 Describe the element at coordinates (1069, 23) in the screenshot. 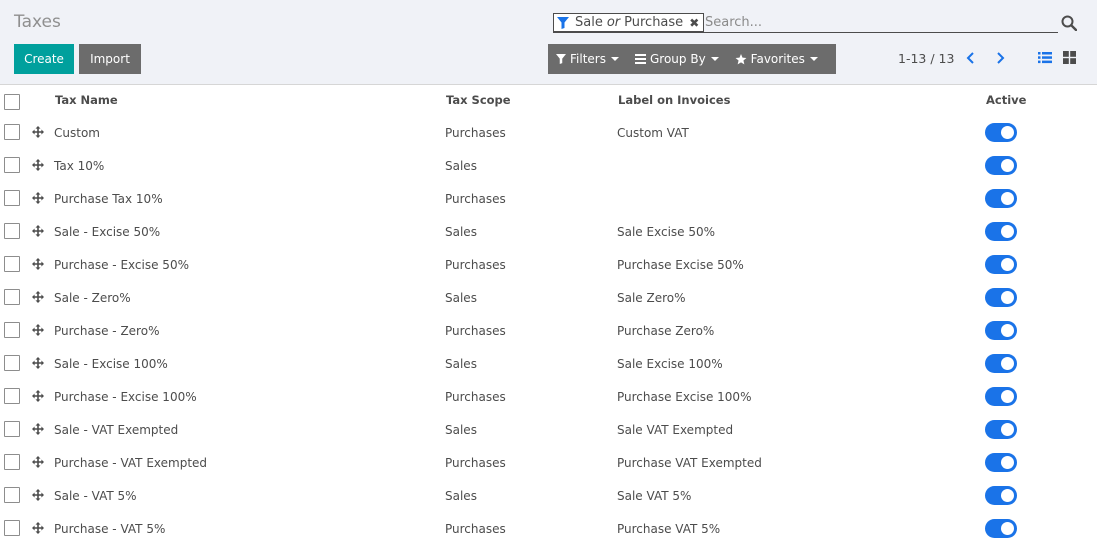

I see `search-icon` at that location.